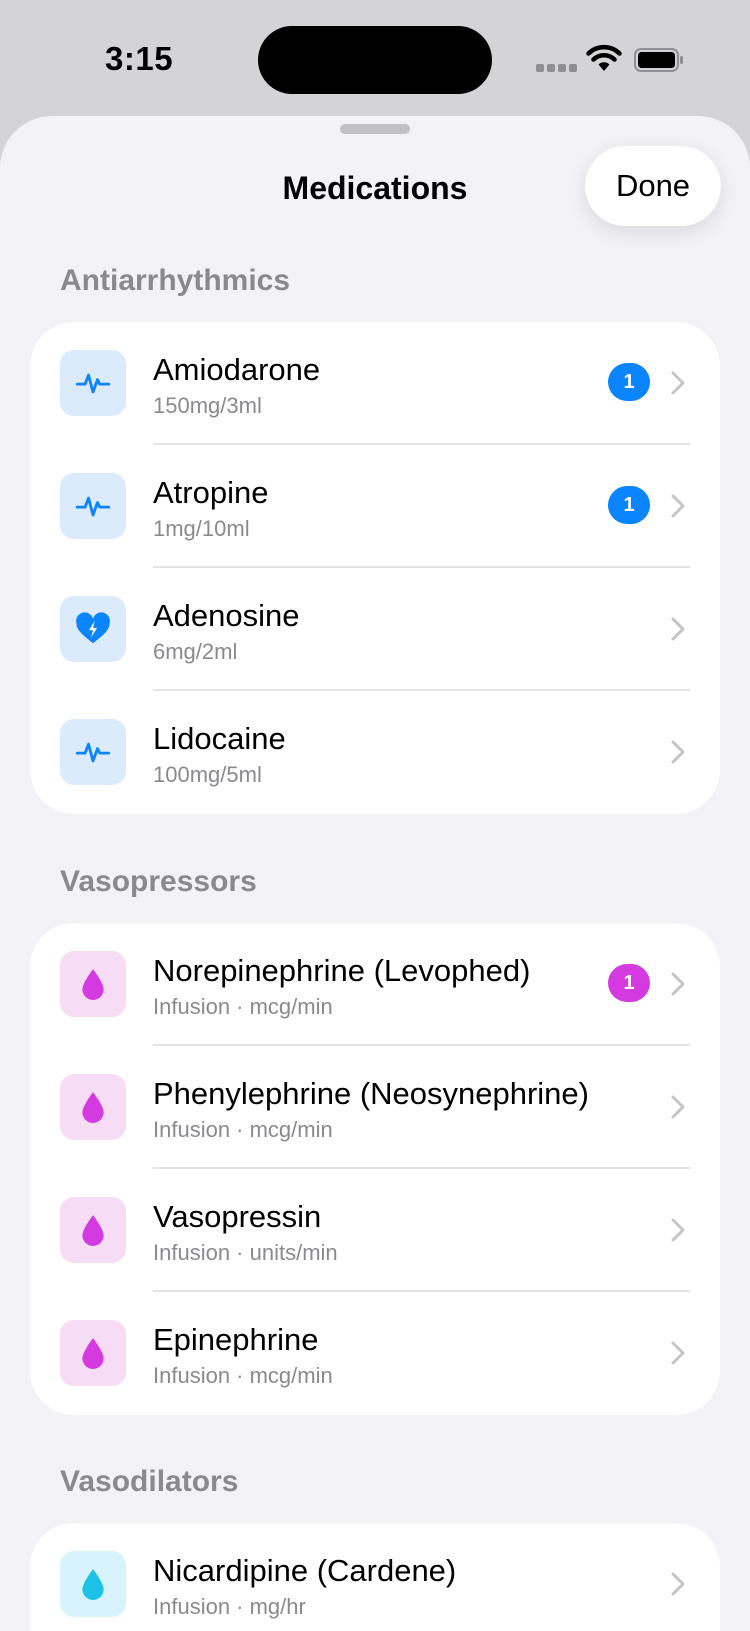  I want to click on med-detail: 6mg/2ml, so click(195, 651).